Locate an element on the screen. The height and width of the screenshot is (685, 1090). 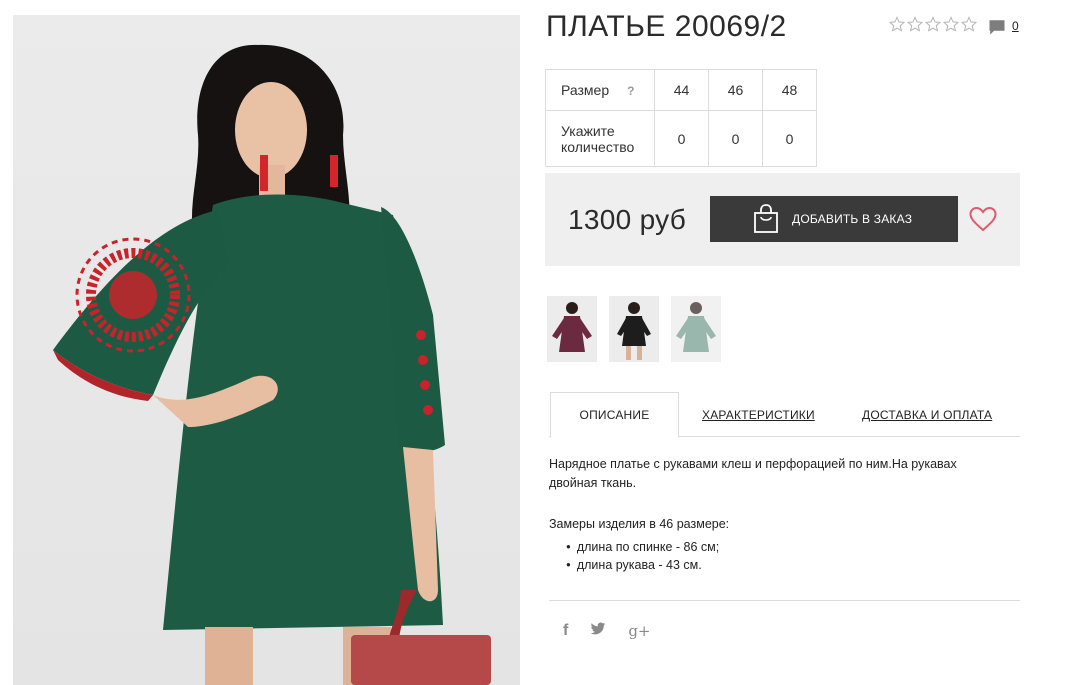
facebook-icon: f is located at coordinates (565, 631).